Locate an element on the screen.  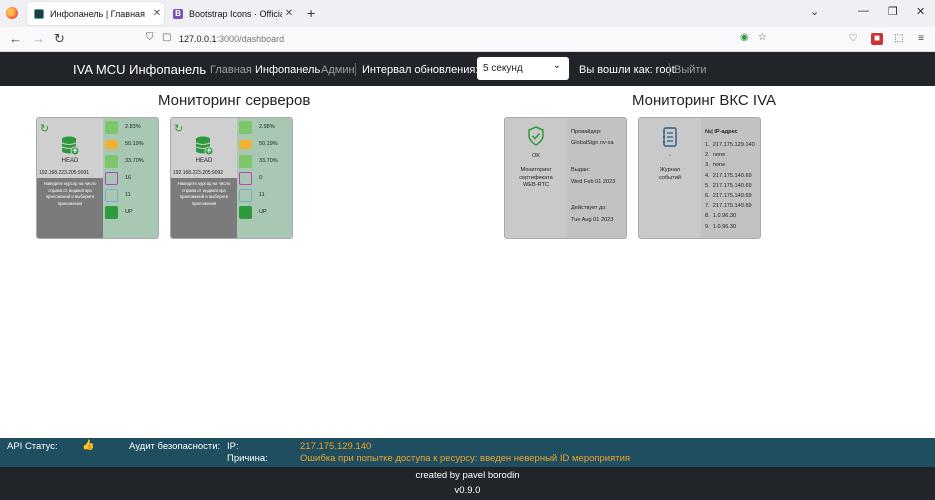
ip-entry: 5. 217.175.140.69 is located at coordinates (728, 185).